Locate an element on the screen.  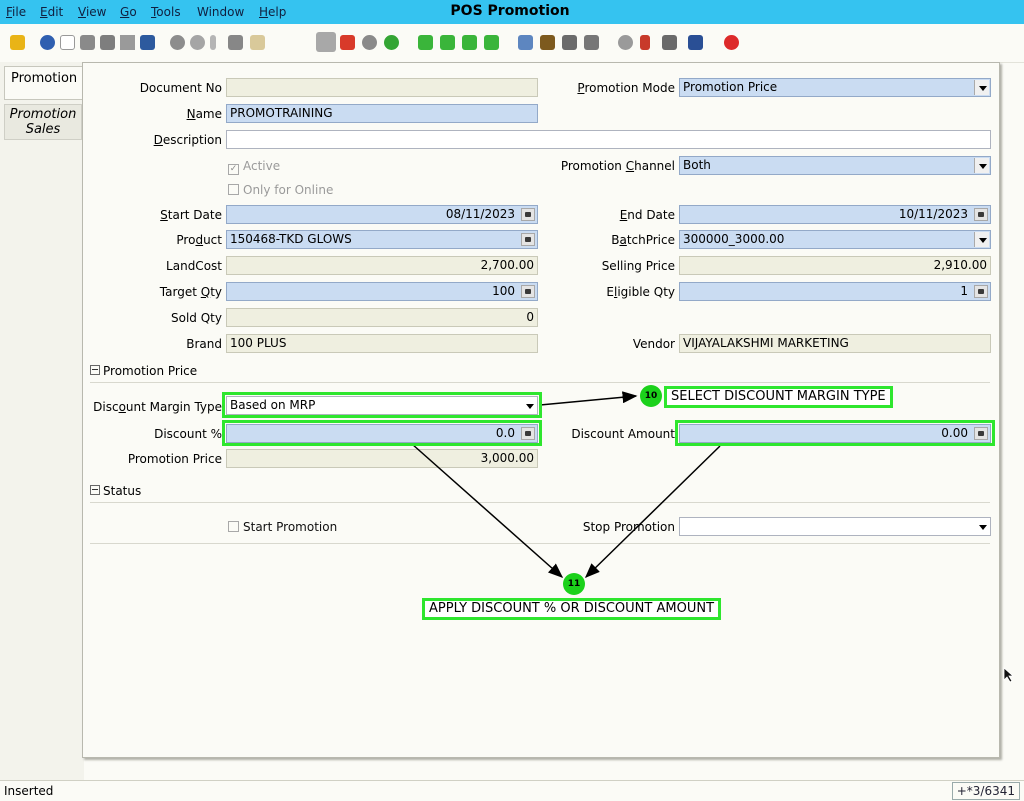
highlight-discount-percent is located at coordinates (382, 433).